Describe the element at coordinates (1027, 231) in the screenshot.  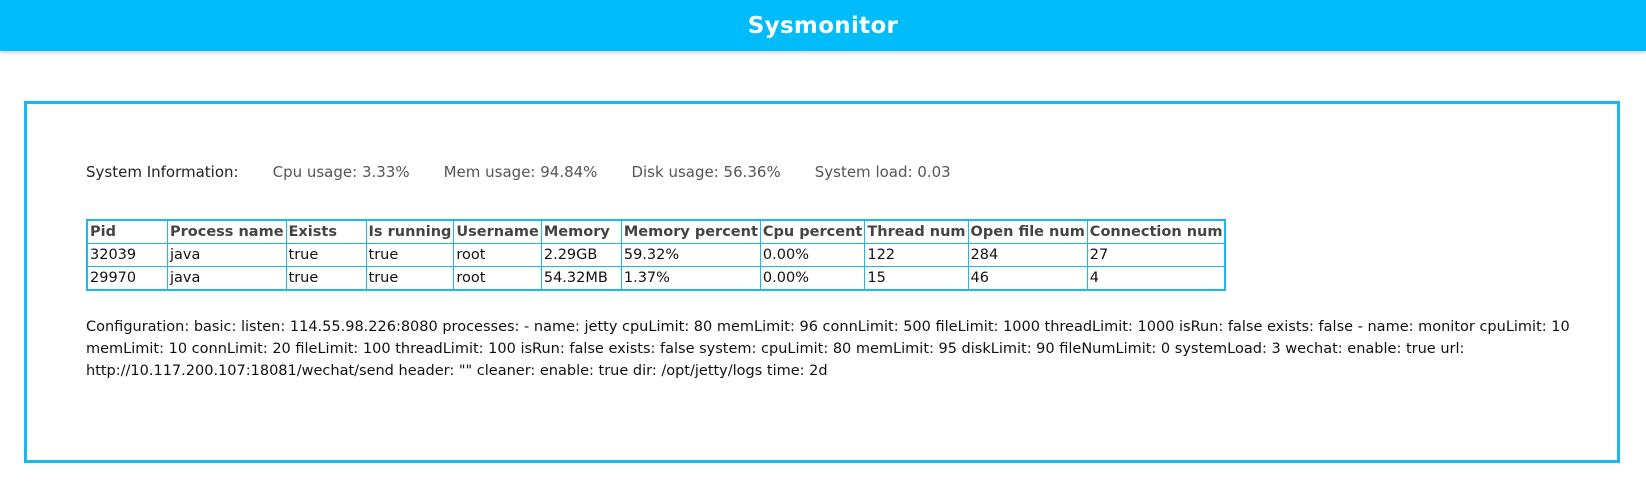
I see `col-header-open-file-num: Open file num` at that location.